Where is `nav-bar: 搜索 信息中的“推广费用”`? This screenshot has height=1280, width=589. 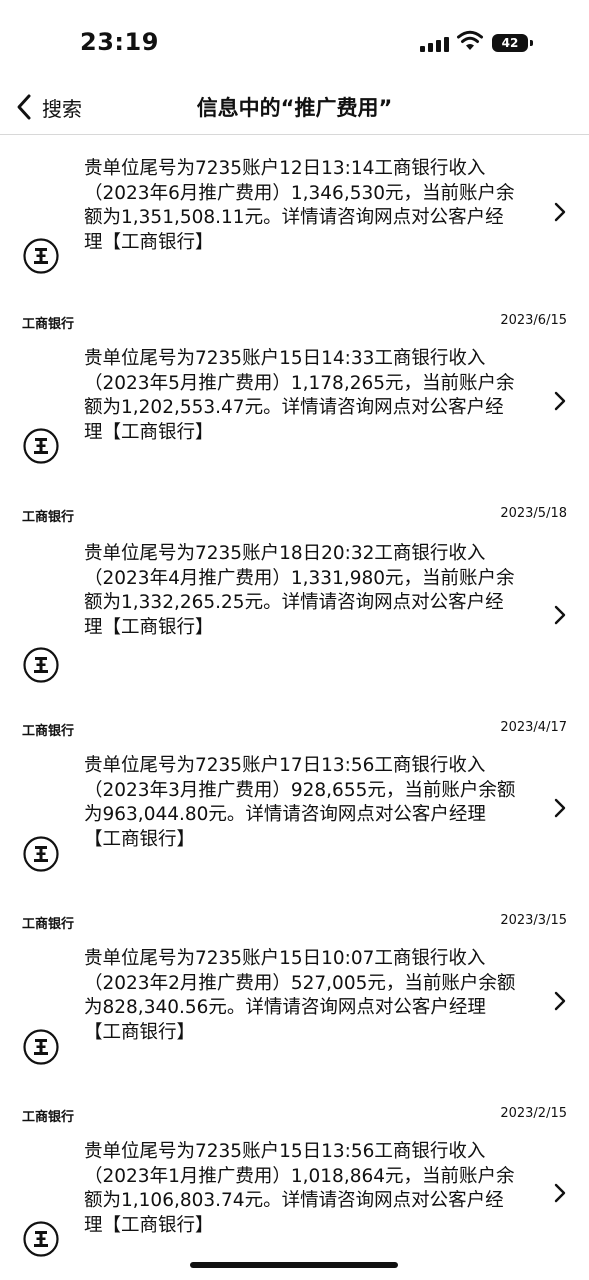 nav-bar: 搜索 信息中的“推广费用” is located at coordinates (294, 107).